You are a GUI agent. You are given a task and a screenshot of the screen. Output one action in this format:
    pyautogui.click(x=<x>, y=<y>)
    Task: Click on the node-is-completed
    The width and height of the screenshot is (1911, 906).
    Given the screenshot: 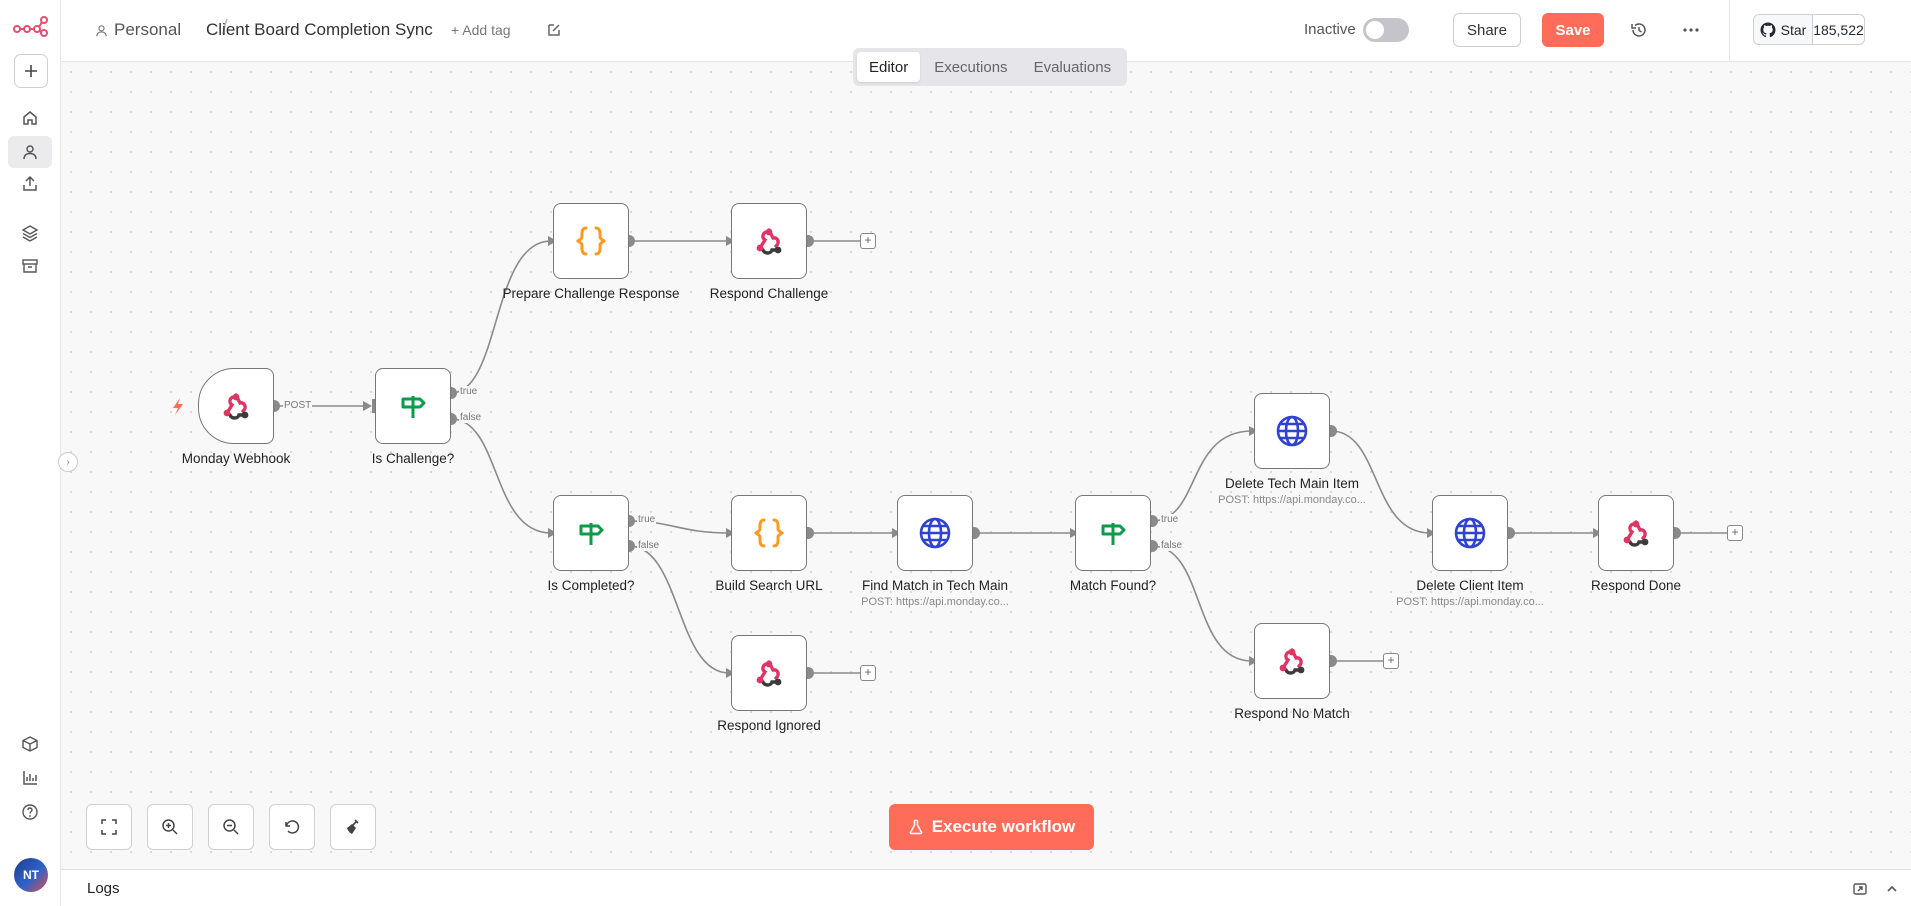 What is the action you would take?
    pyautogui.click(x=591, y=533)
    